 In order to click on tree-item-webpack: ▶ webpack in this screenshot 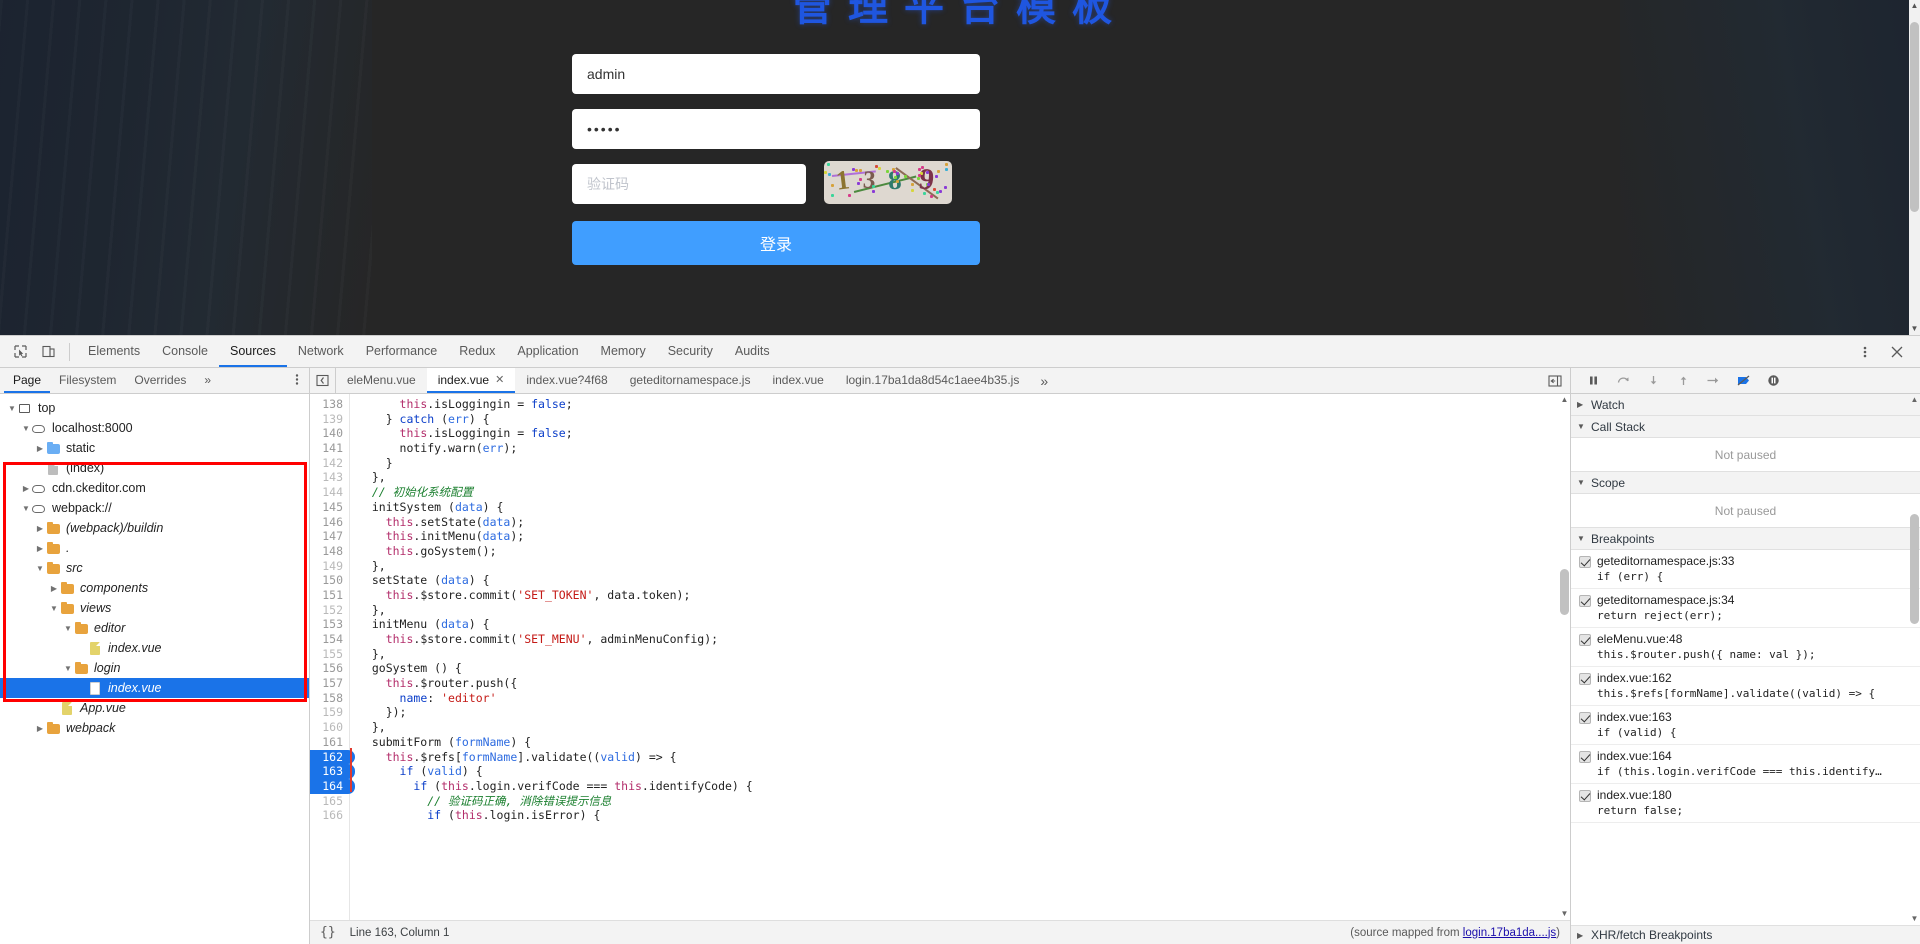, I will do `click(154, 728)`.